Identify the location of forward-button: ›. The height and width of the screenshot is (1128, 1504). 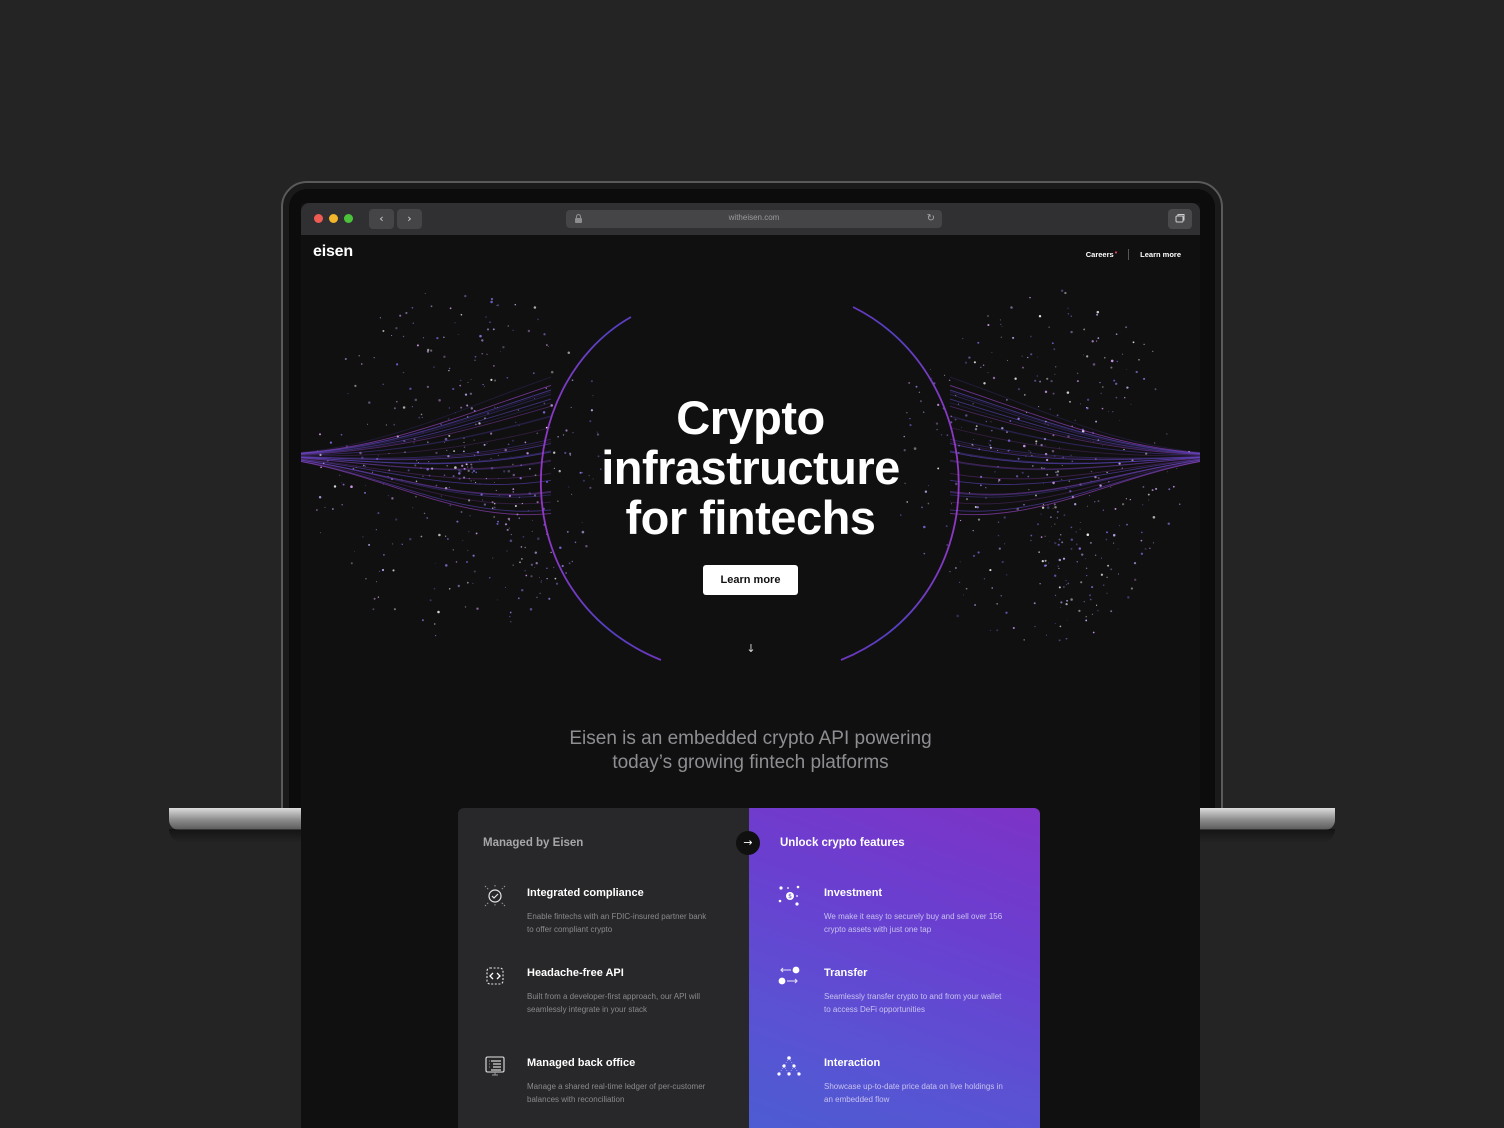
(409, 219).